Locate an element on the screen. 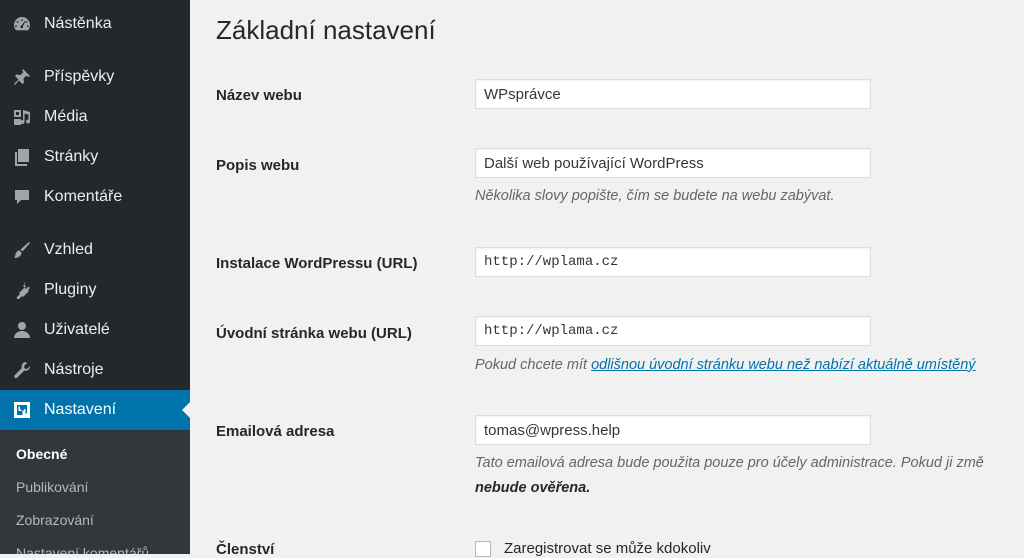 The width and height of the screenshot is (1024, 558). menu-item-comments: Komentáře is located at coordinates (95, 197).